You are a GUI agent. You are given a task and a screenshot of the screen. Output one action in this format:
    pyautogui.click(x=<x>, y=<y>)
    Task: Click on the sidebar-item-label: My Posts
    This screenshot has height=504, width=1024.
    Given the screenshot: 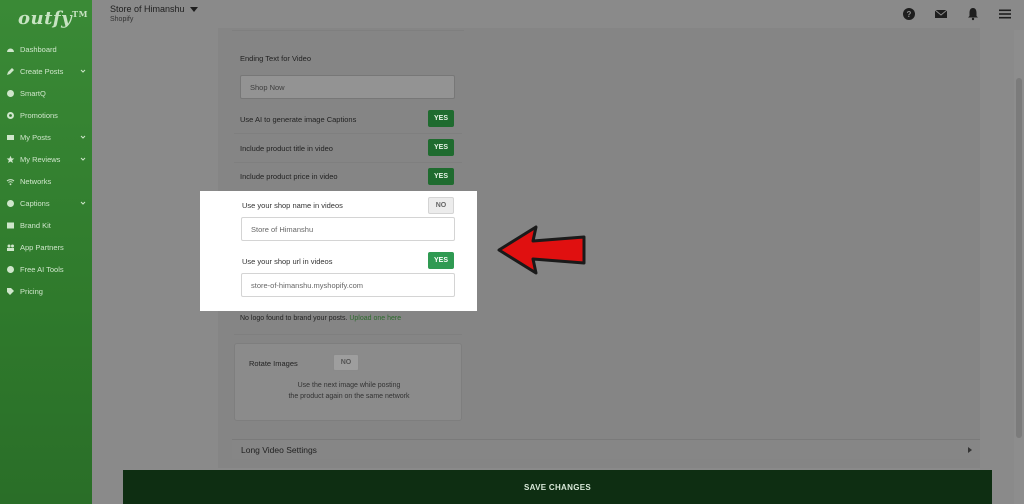 What is the action you would take?
    pyautogui.click(x=35, y=137)
    